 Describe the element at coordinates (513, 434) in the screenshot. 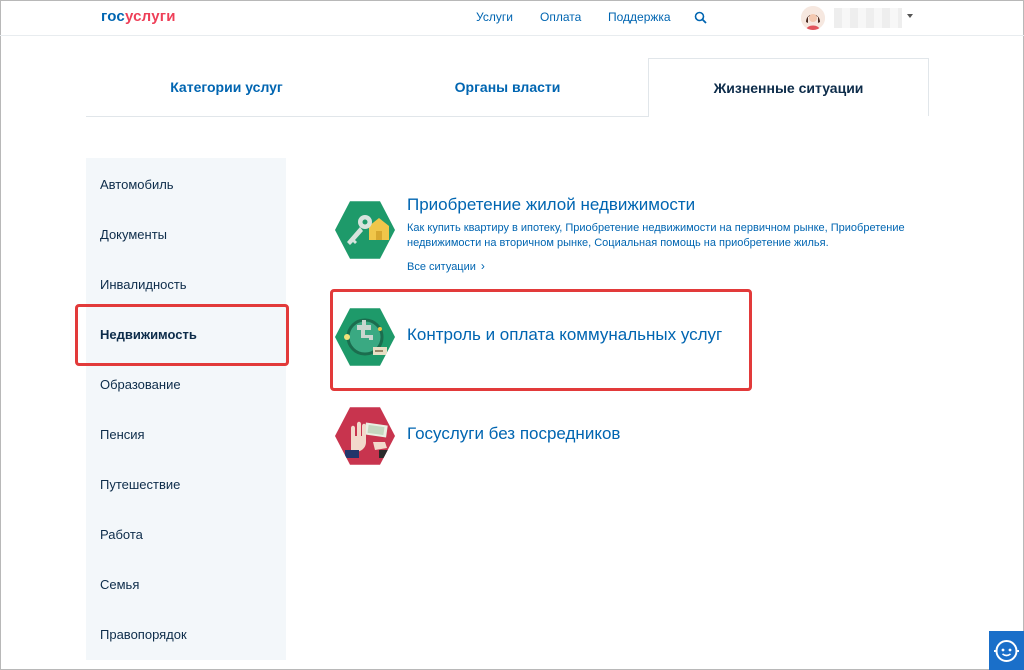

I see `situation-title-no-intermediaries: Госуслуги без посредников` at that location.